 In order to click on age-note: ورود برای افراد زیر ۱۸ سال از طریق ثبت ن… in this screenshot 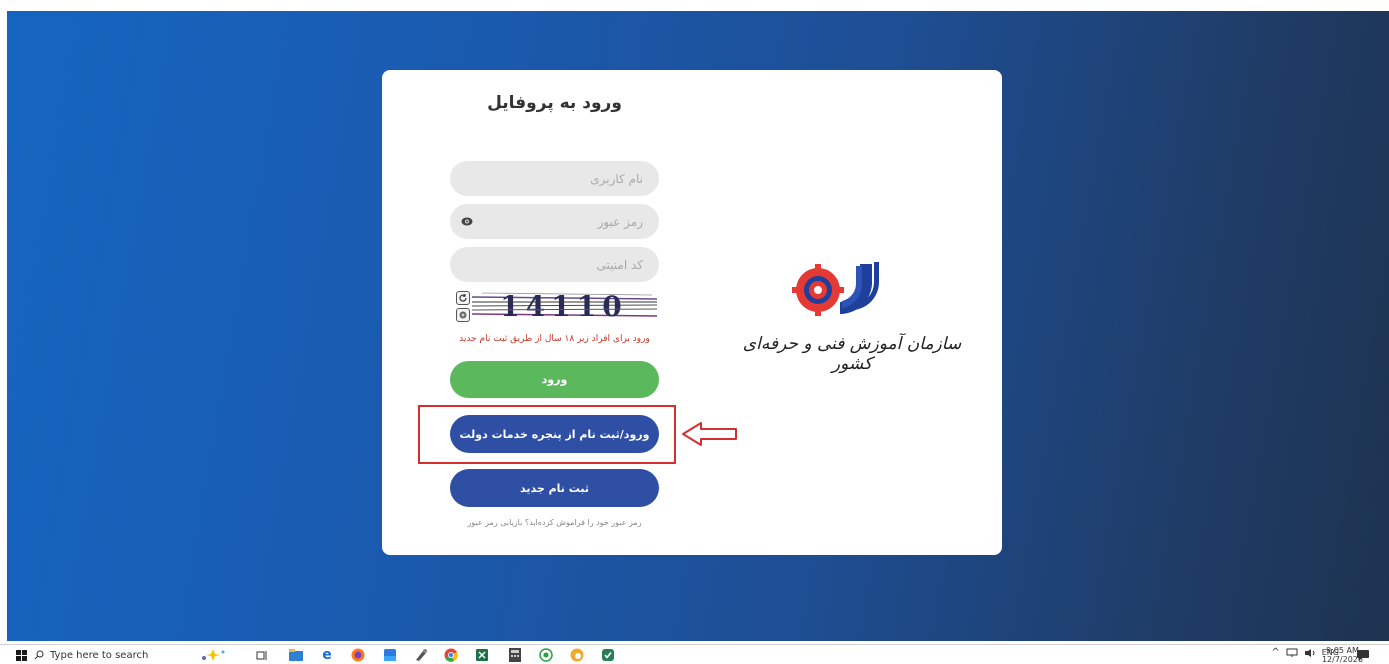, I will do `click(554, 339)`.